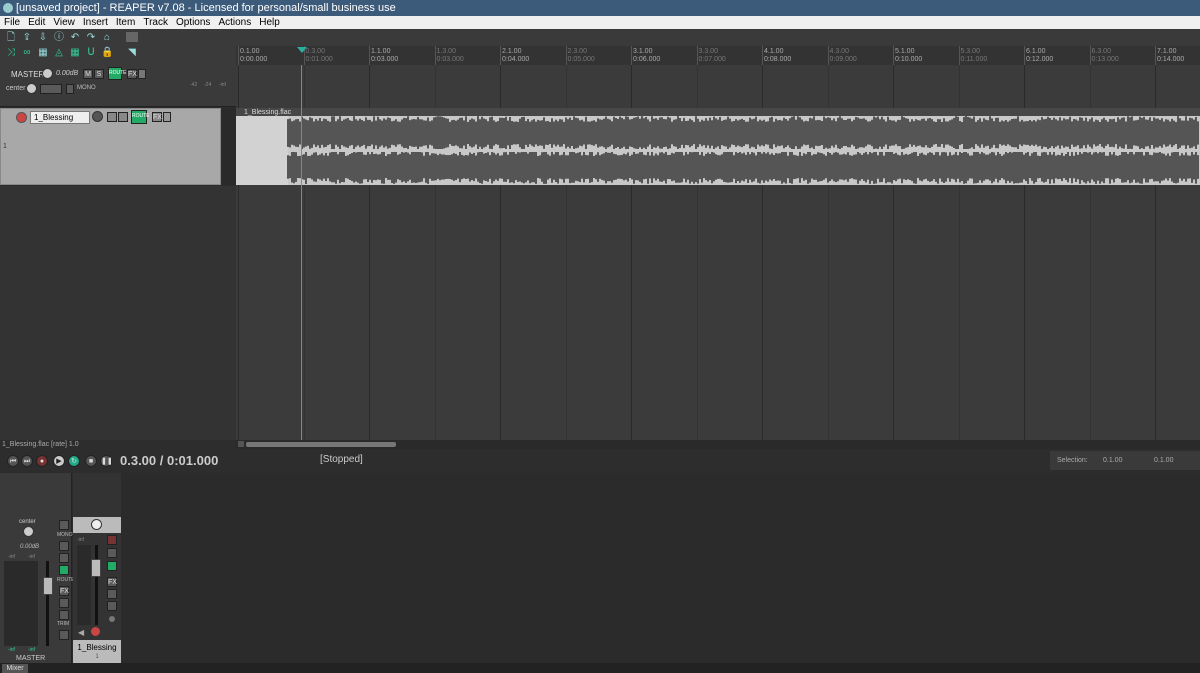 The image size is (1200, 673). What do you see at coordinates (70, 89) in the screenshot?
I see `master-mono-toggle` at bounding box center [70, 89].